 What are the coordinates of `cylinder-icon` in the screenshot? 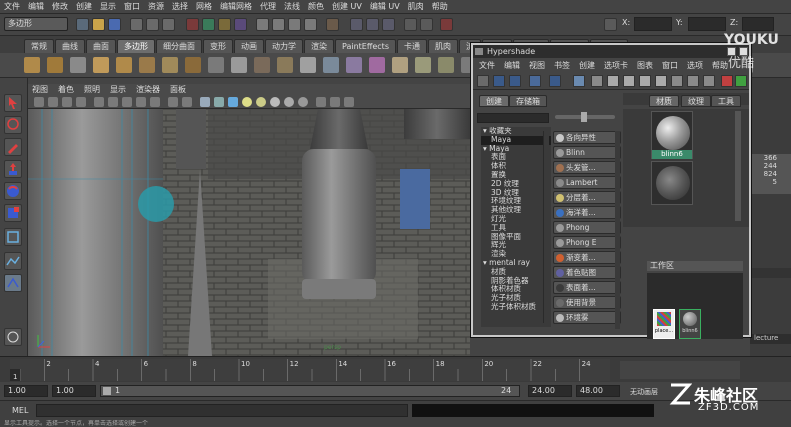 It's located at (78, 65).